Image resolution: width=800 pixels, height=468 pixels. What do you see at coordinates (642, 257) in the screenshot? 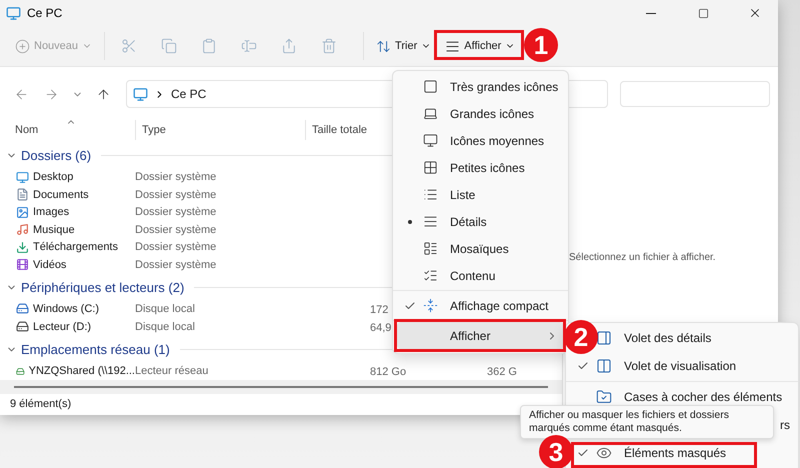
I see `preview-message: Sélectionnez un fichier à afficher.` at bounding box center [642, 257].